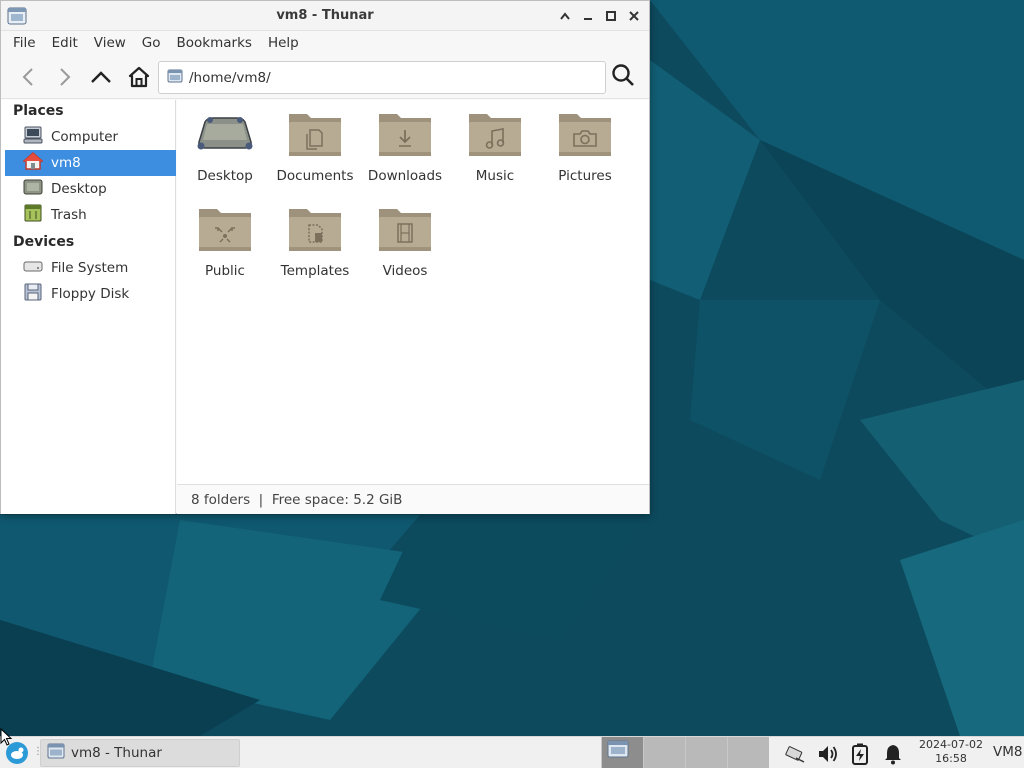 The height and width of the screenshot is (768, 1024). I want to click on status-bar: 8 folders | Free space: 5.2 GiB, so click(413, 499).